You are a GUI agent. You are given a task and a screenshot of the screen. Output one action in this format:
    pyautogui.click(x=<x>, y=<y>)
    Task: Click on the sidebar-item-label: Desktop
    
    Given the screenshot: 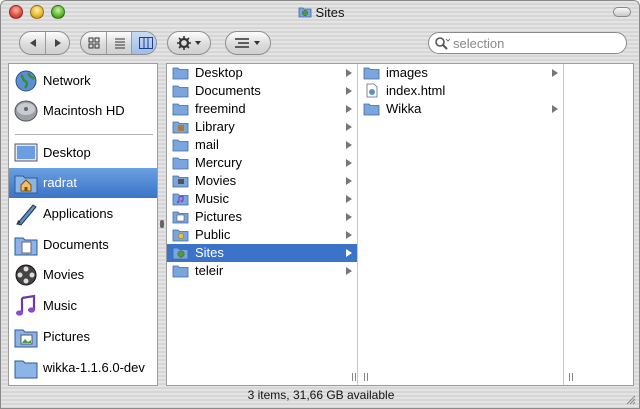 What is the action you would take?
    pyautogui.click(x=67, y=152)
    